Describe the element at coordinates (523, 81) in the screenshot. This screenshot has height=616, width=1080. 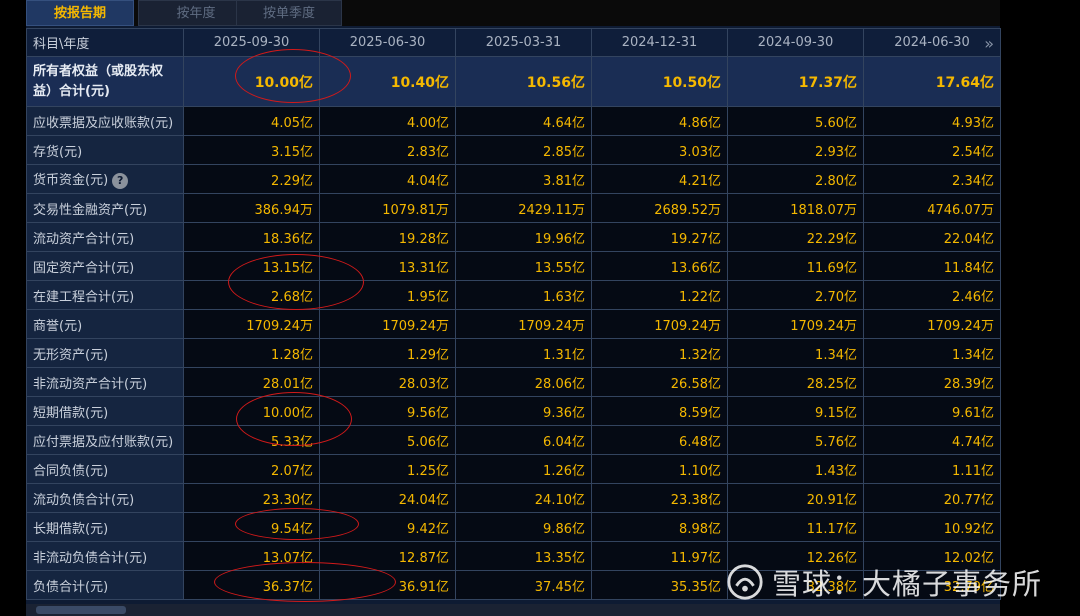
I see `table-cell: 10.56亿` at that location.